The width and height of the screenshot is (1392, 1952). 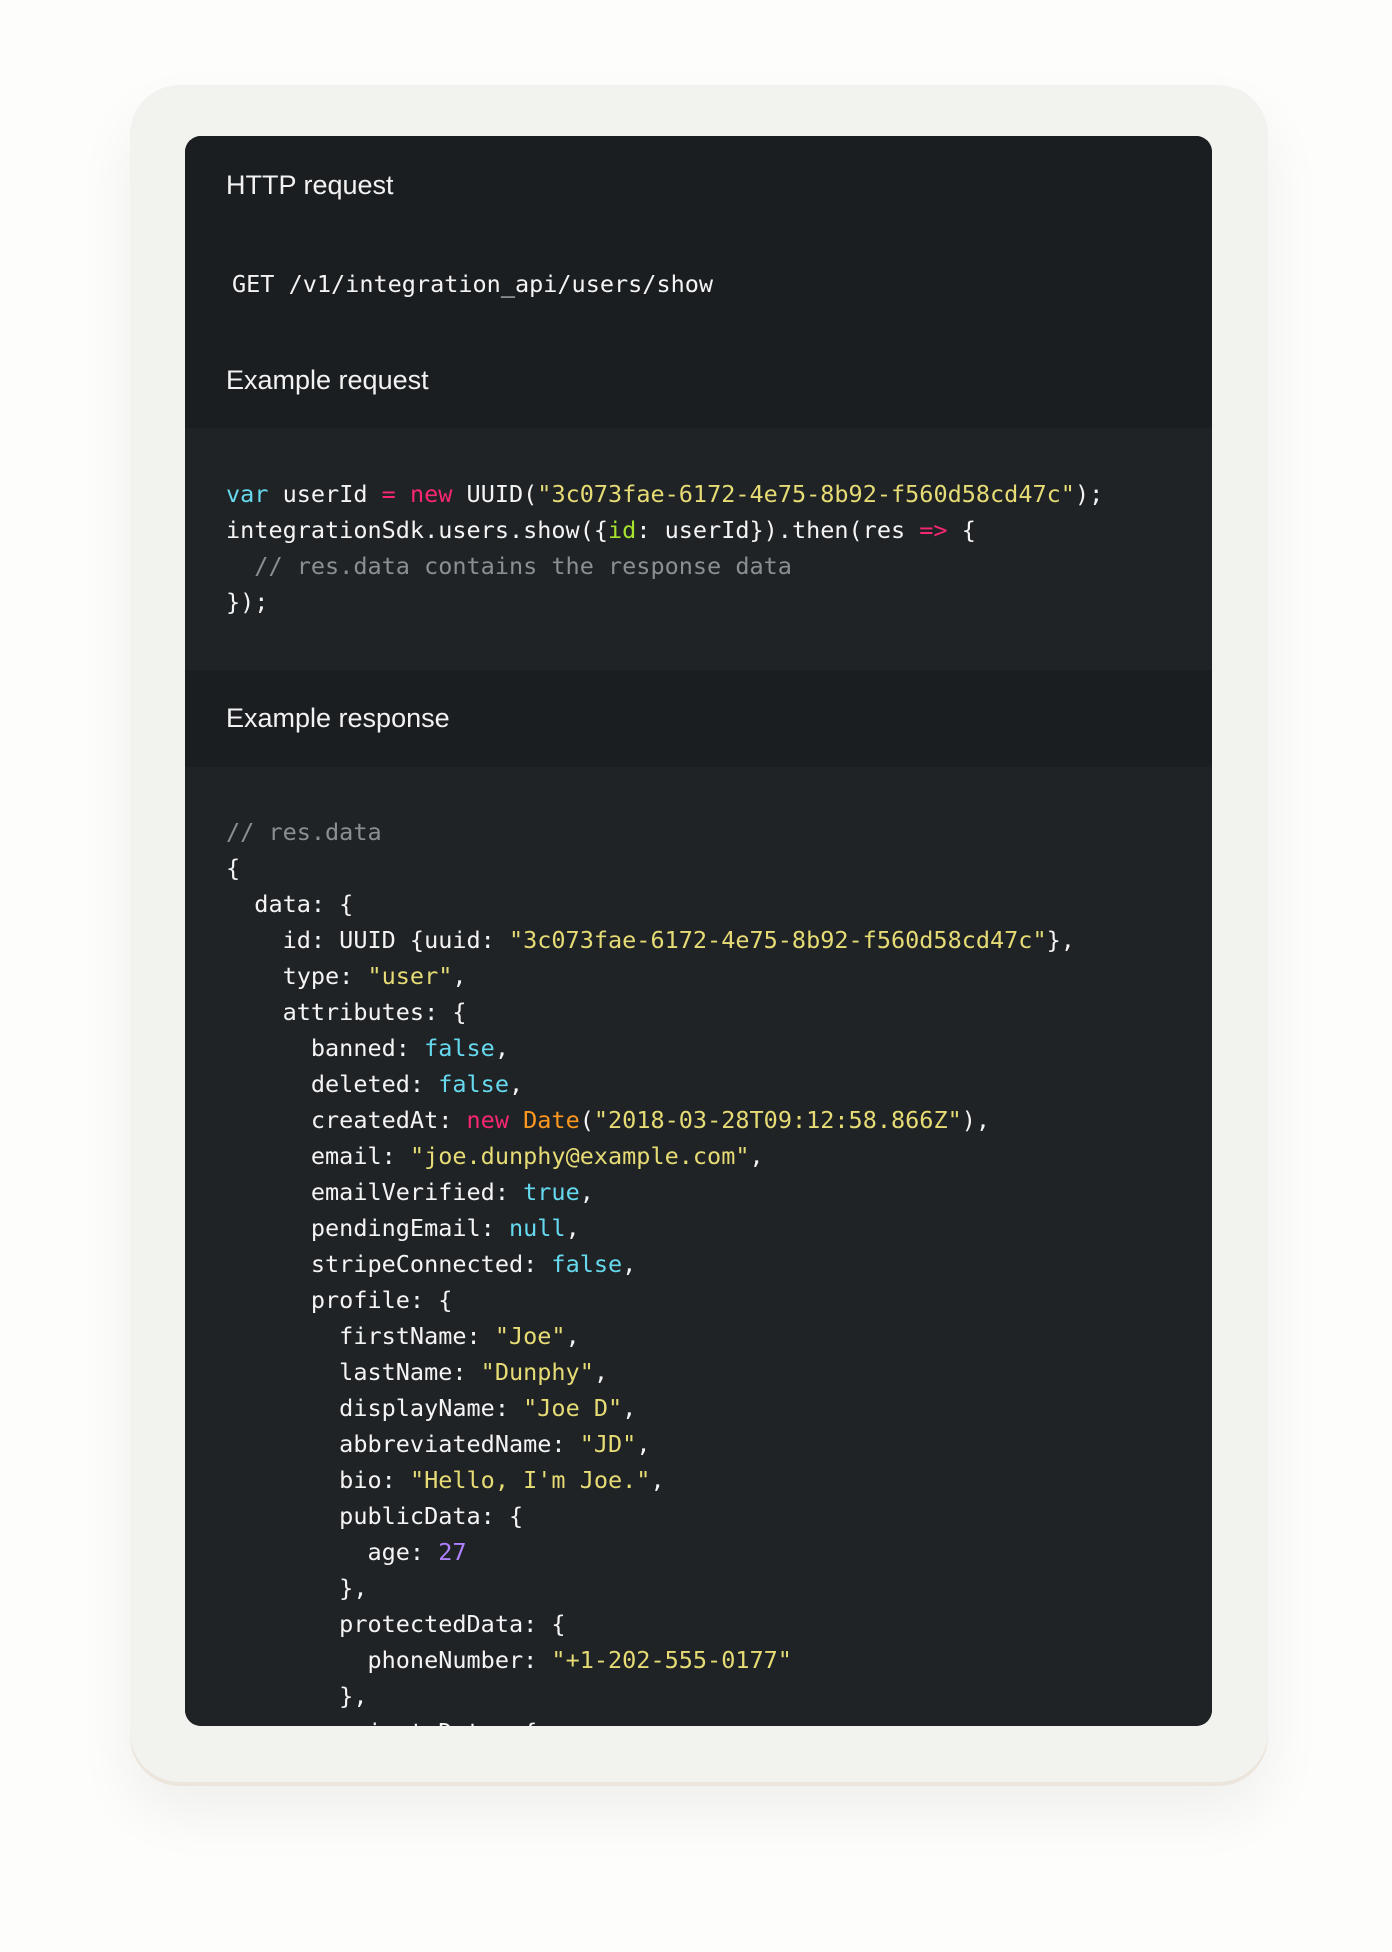 What do you see at coordinates (650, 904) in the screenshot?
I see `code-line: data: {` at bounding box center [650, 904].